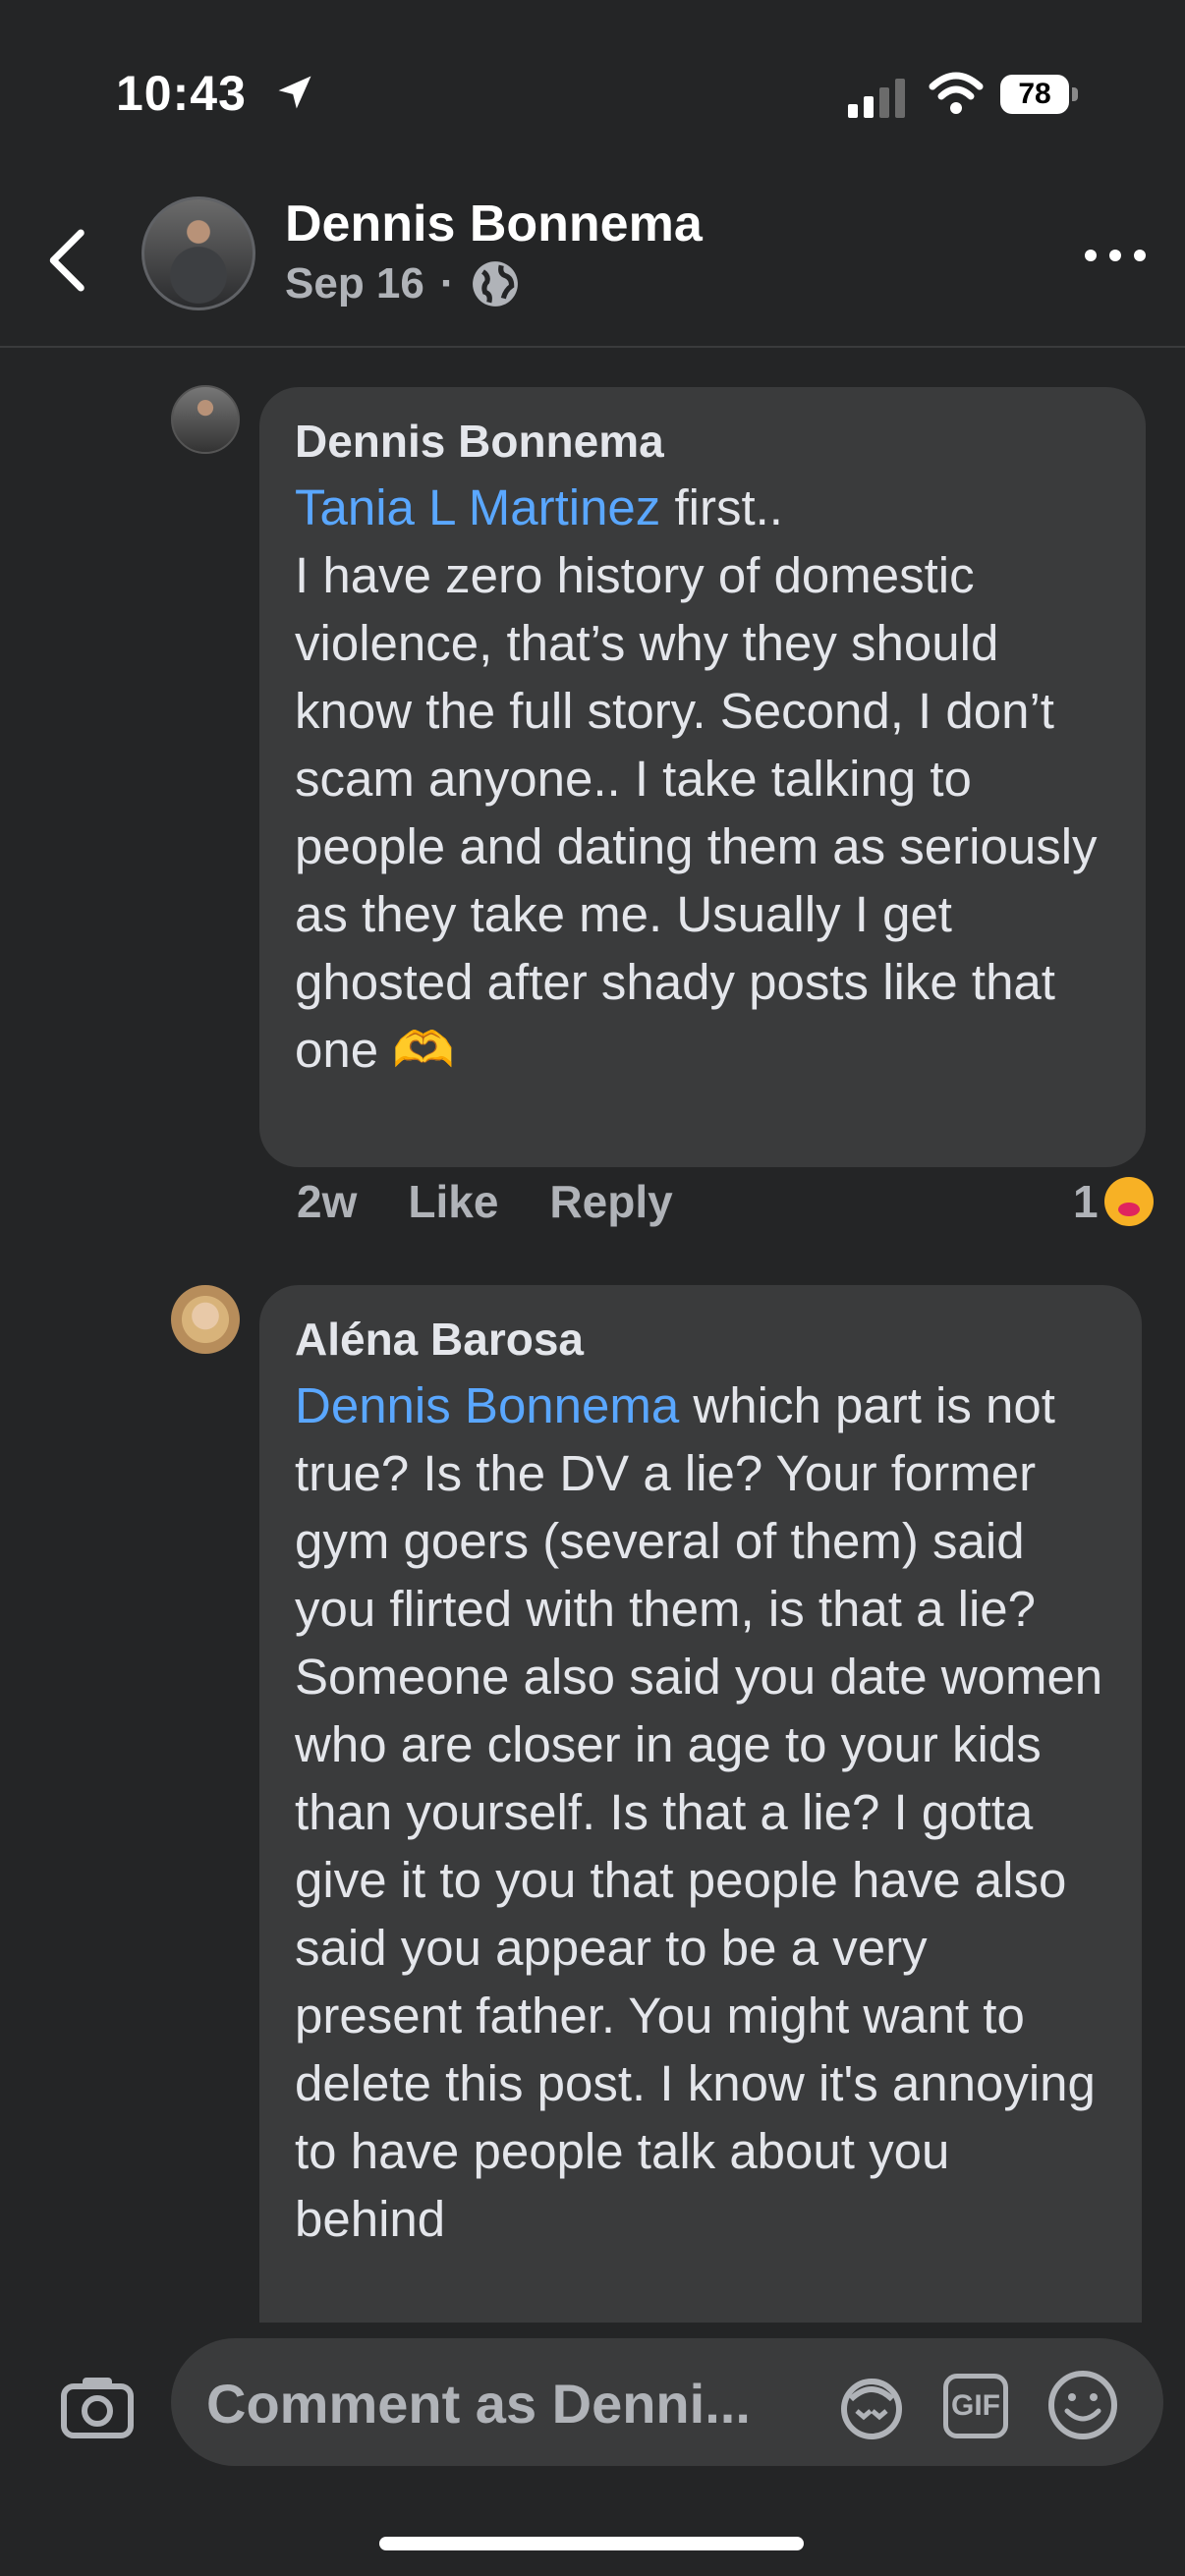 The width and height of the screenshot is (1185, 2576). I want to click on author-avatar, so click(198, 253).